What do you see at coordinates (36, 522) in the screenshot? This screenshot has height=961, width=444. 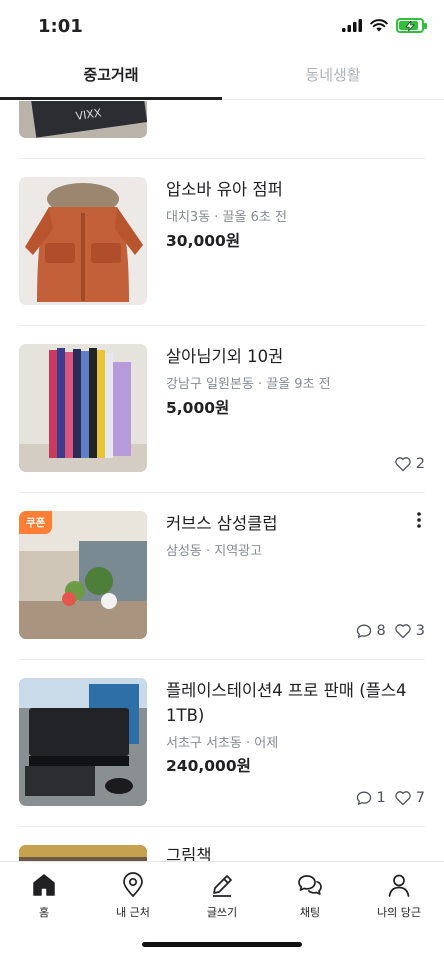 I see `coupon-badge: 쿠폰` at bounding box center [36, 522].